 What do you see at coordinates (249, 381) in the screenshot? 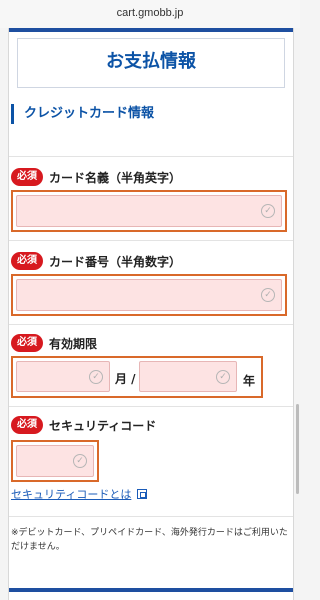
I see `year-suffix: 年` at bounding box center [249, 381].